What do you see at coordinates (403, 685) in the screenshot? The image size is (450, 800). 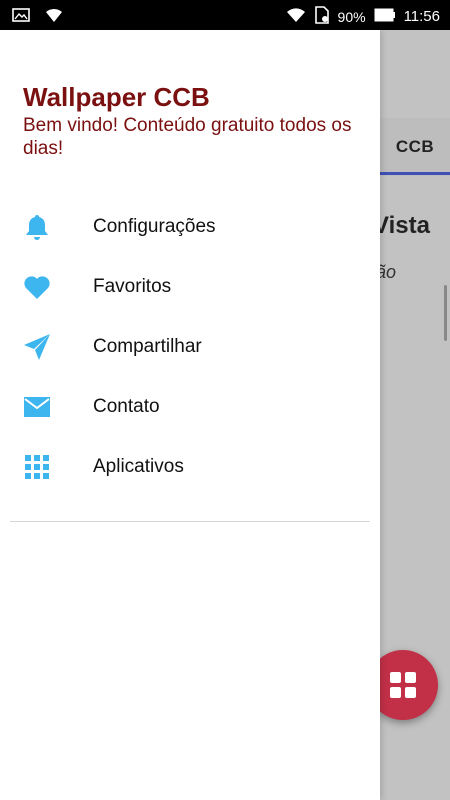 I see `grid-icon` at bounding box center [403, 685].